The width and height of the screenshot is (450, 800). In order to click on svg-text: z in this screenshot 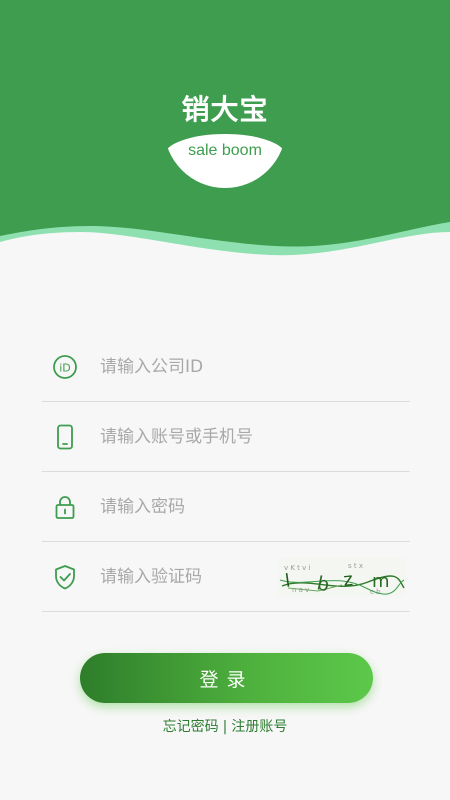, I will do `click(348, 580)`.